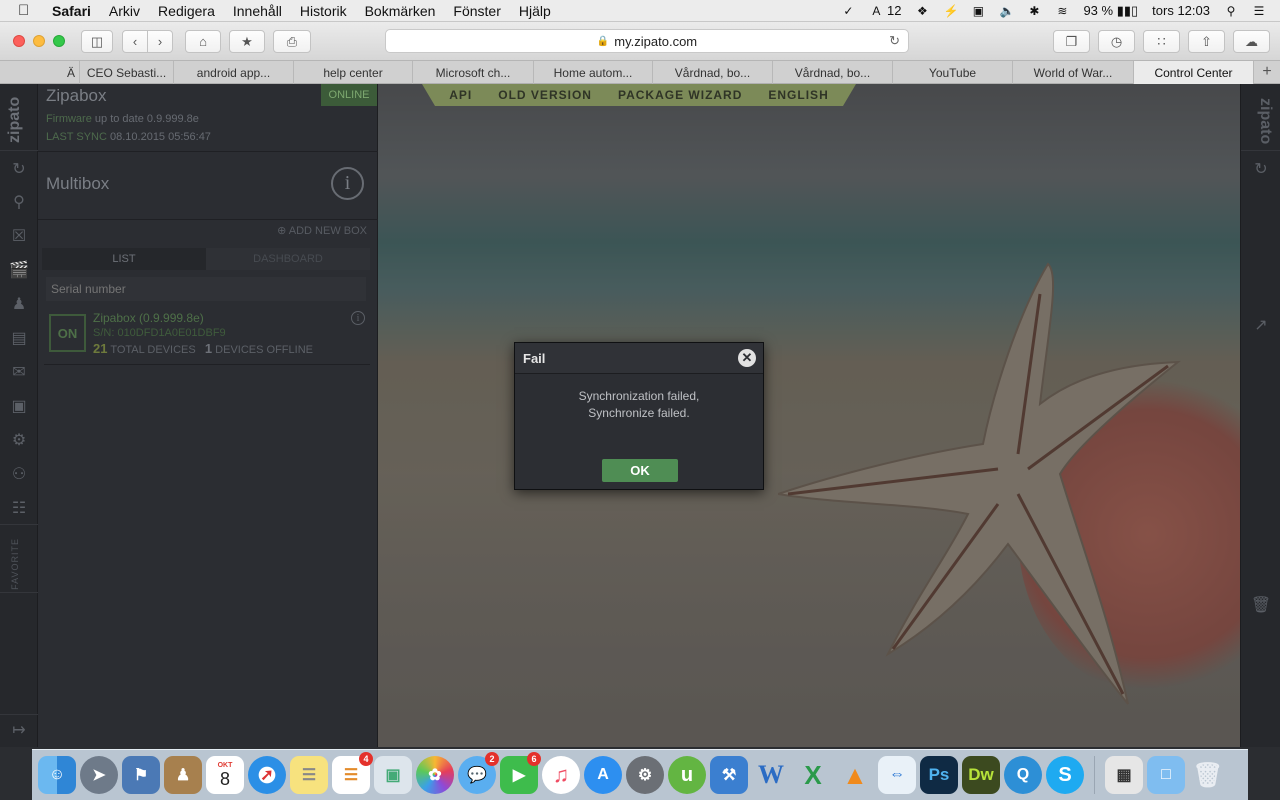  I want to click on dock-facetime: ▶ 6, so click(520, 773).